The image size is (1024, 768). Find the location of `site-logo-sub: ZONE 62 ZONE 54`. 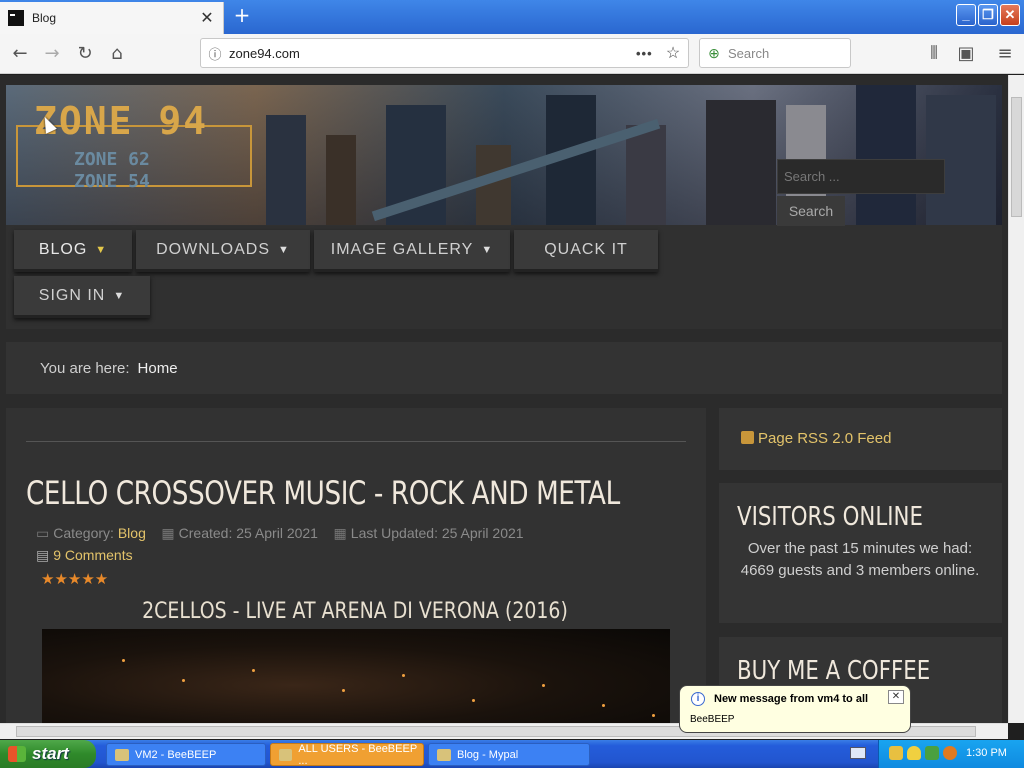

site-logo-sub: ZONE 62 ZONE 54 is located at coordinates (112, 171).